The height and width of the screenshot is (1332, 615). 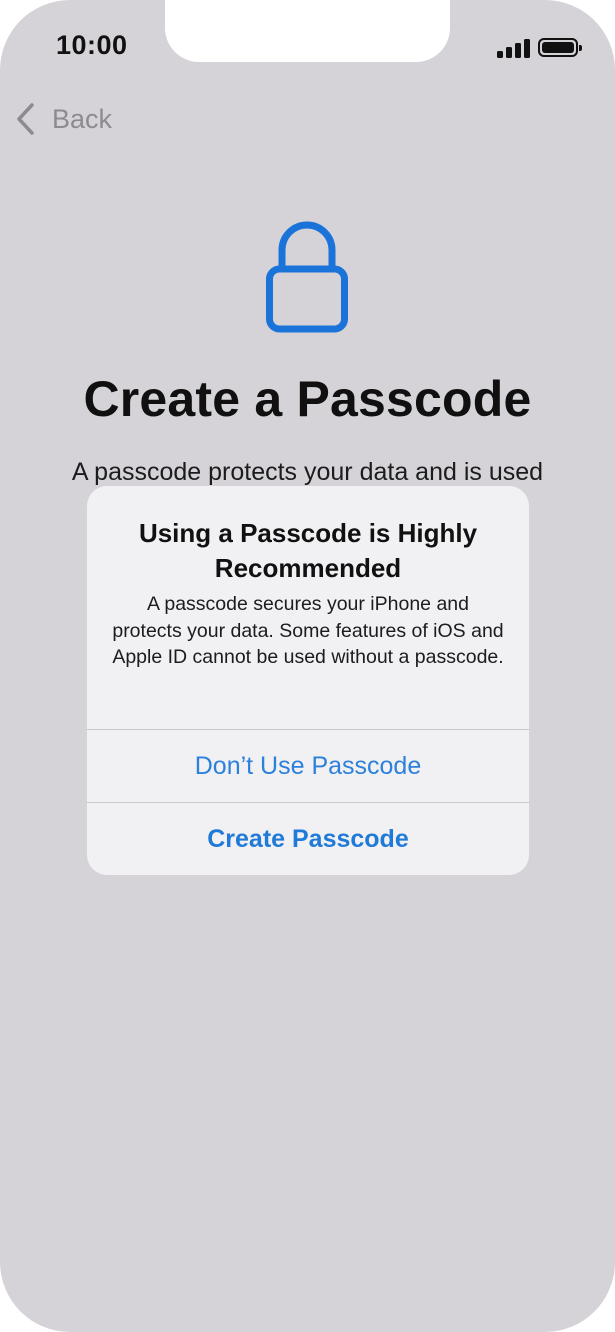 What do you see at coordinates (307, 277) in the screenshot?
I see `lock-icon` at bounding box center [307, 277].